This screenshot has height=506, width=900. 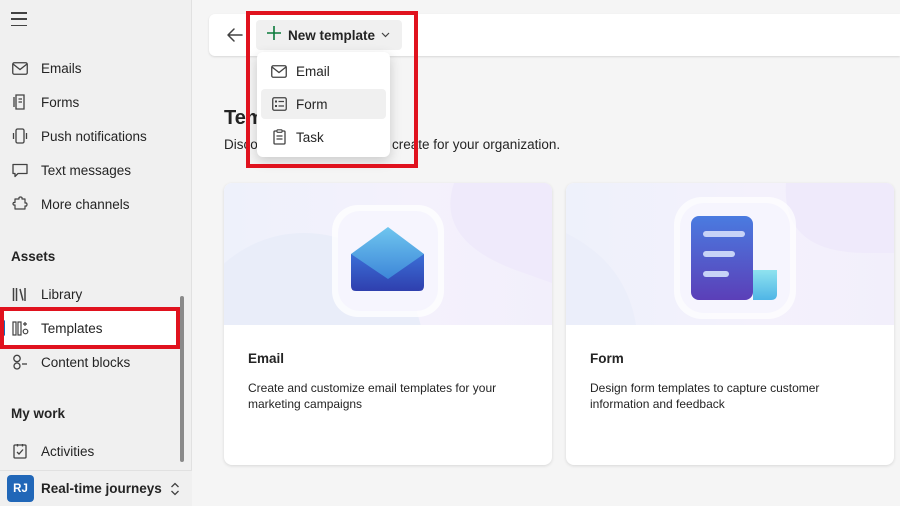 I want to click on email-card-illustration, so click(x=388, y=254).